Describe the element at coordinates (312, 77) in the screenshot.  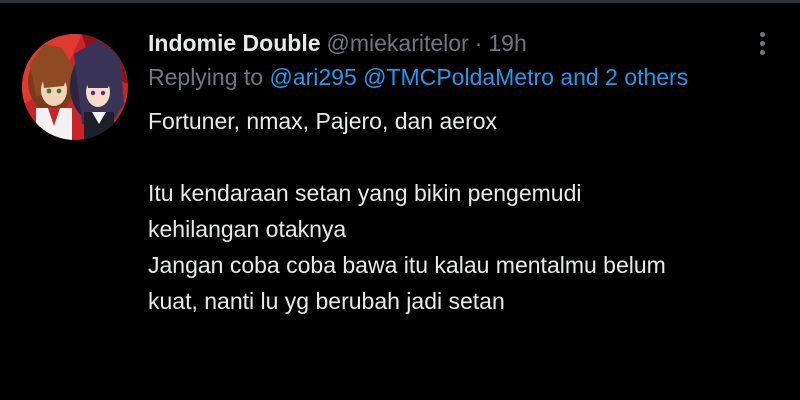
I see `mention-link: @ari295` at that location.